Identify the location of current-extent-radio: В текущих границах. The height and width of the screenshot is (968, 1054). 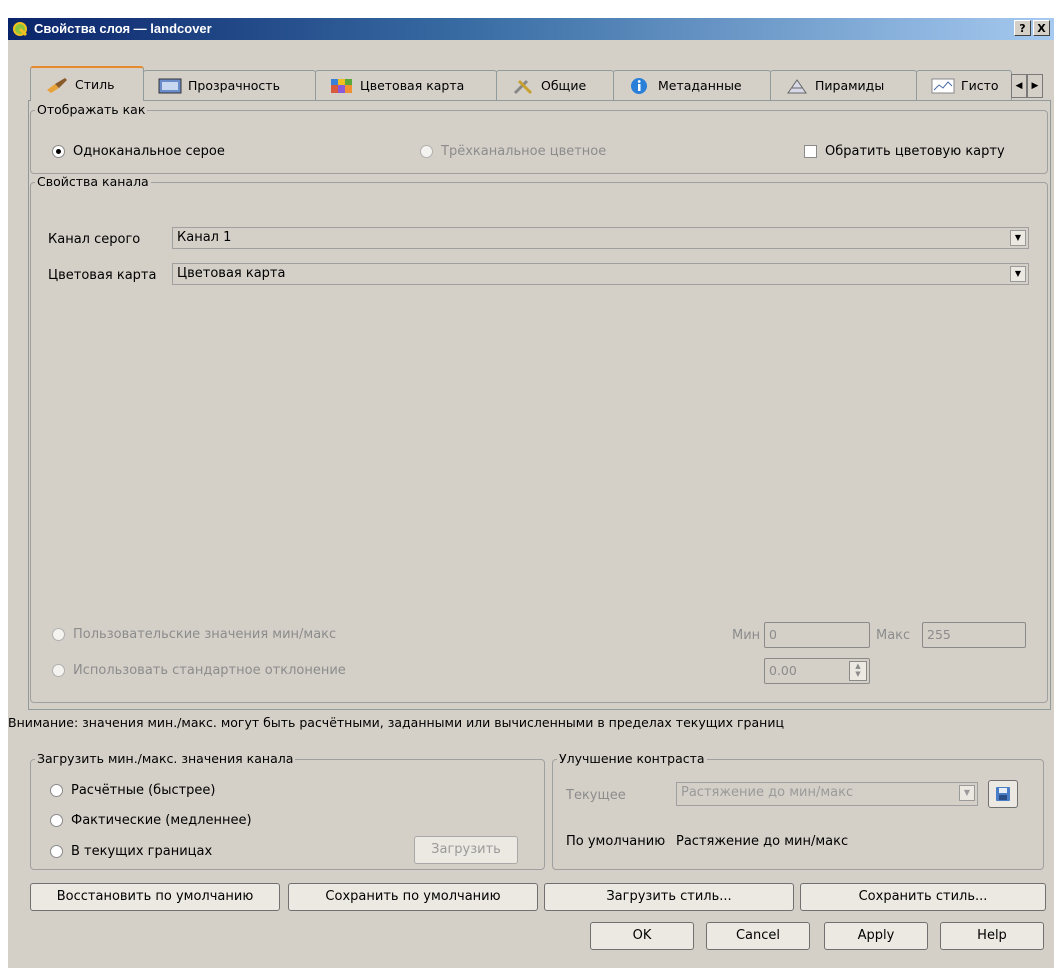
(131, 851).